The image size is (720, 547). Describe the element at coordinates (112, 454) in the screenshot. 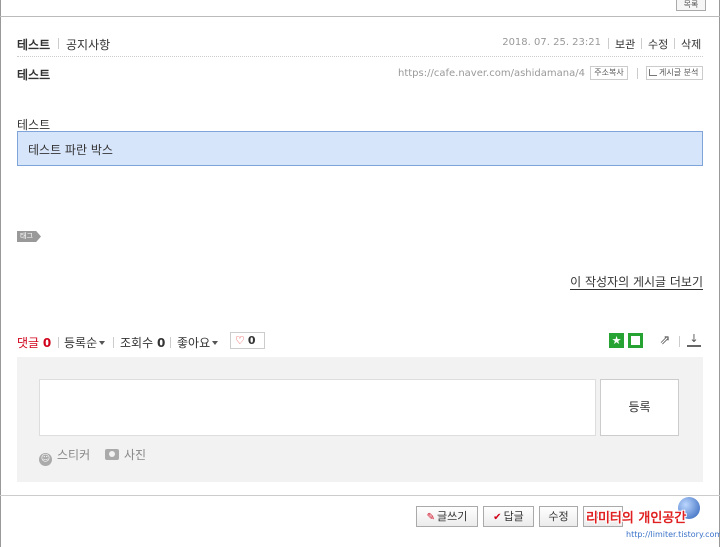

I see `camera-icon` at that location.